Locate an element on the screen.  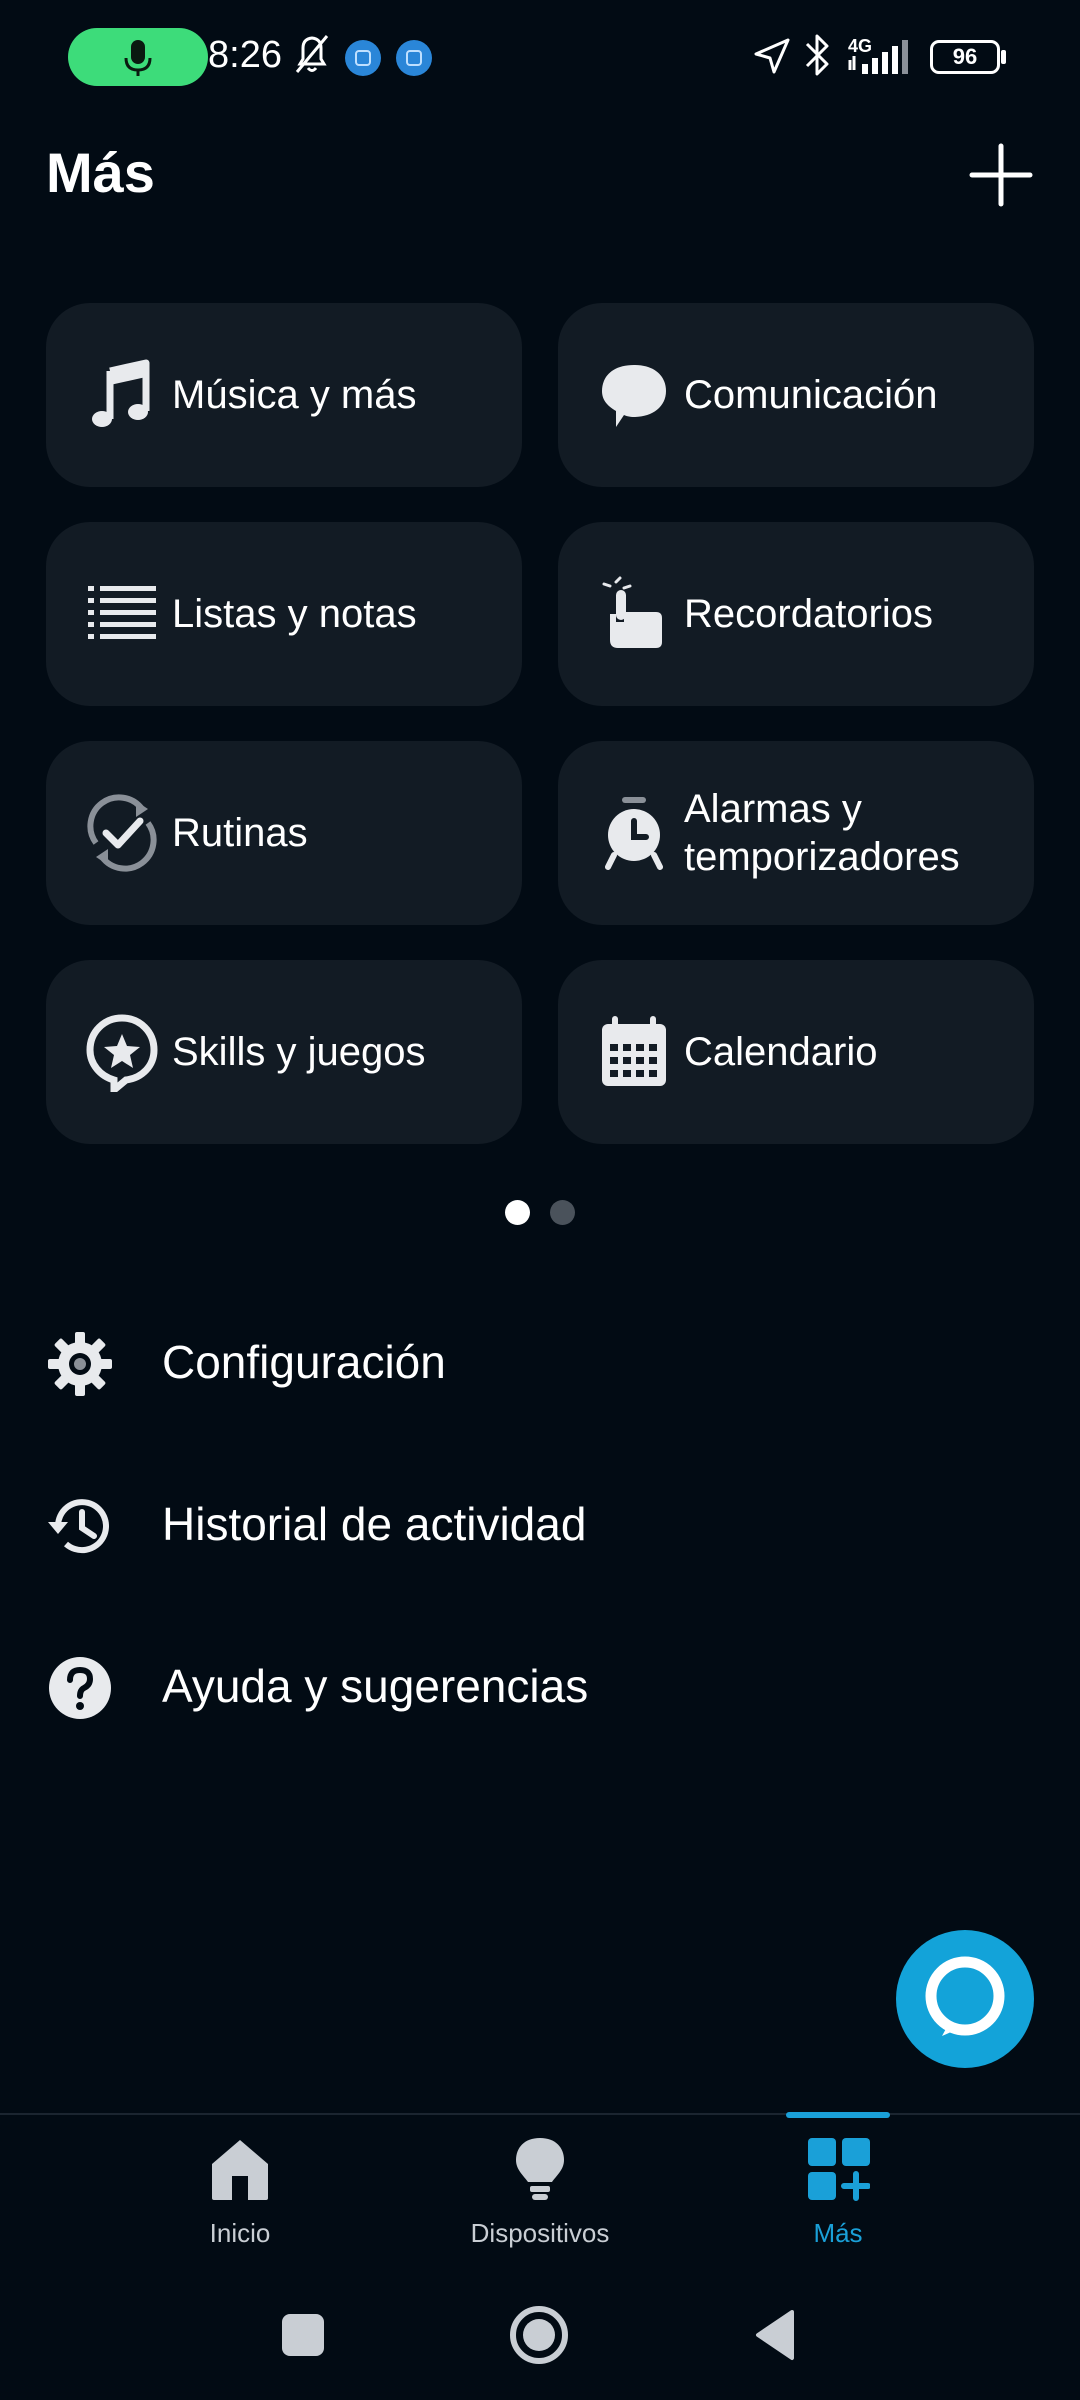
tile-communication: Comunicación is located at coordinates (796, 395).